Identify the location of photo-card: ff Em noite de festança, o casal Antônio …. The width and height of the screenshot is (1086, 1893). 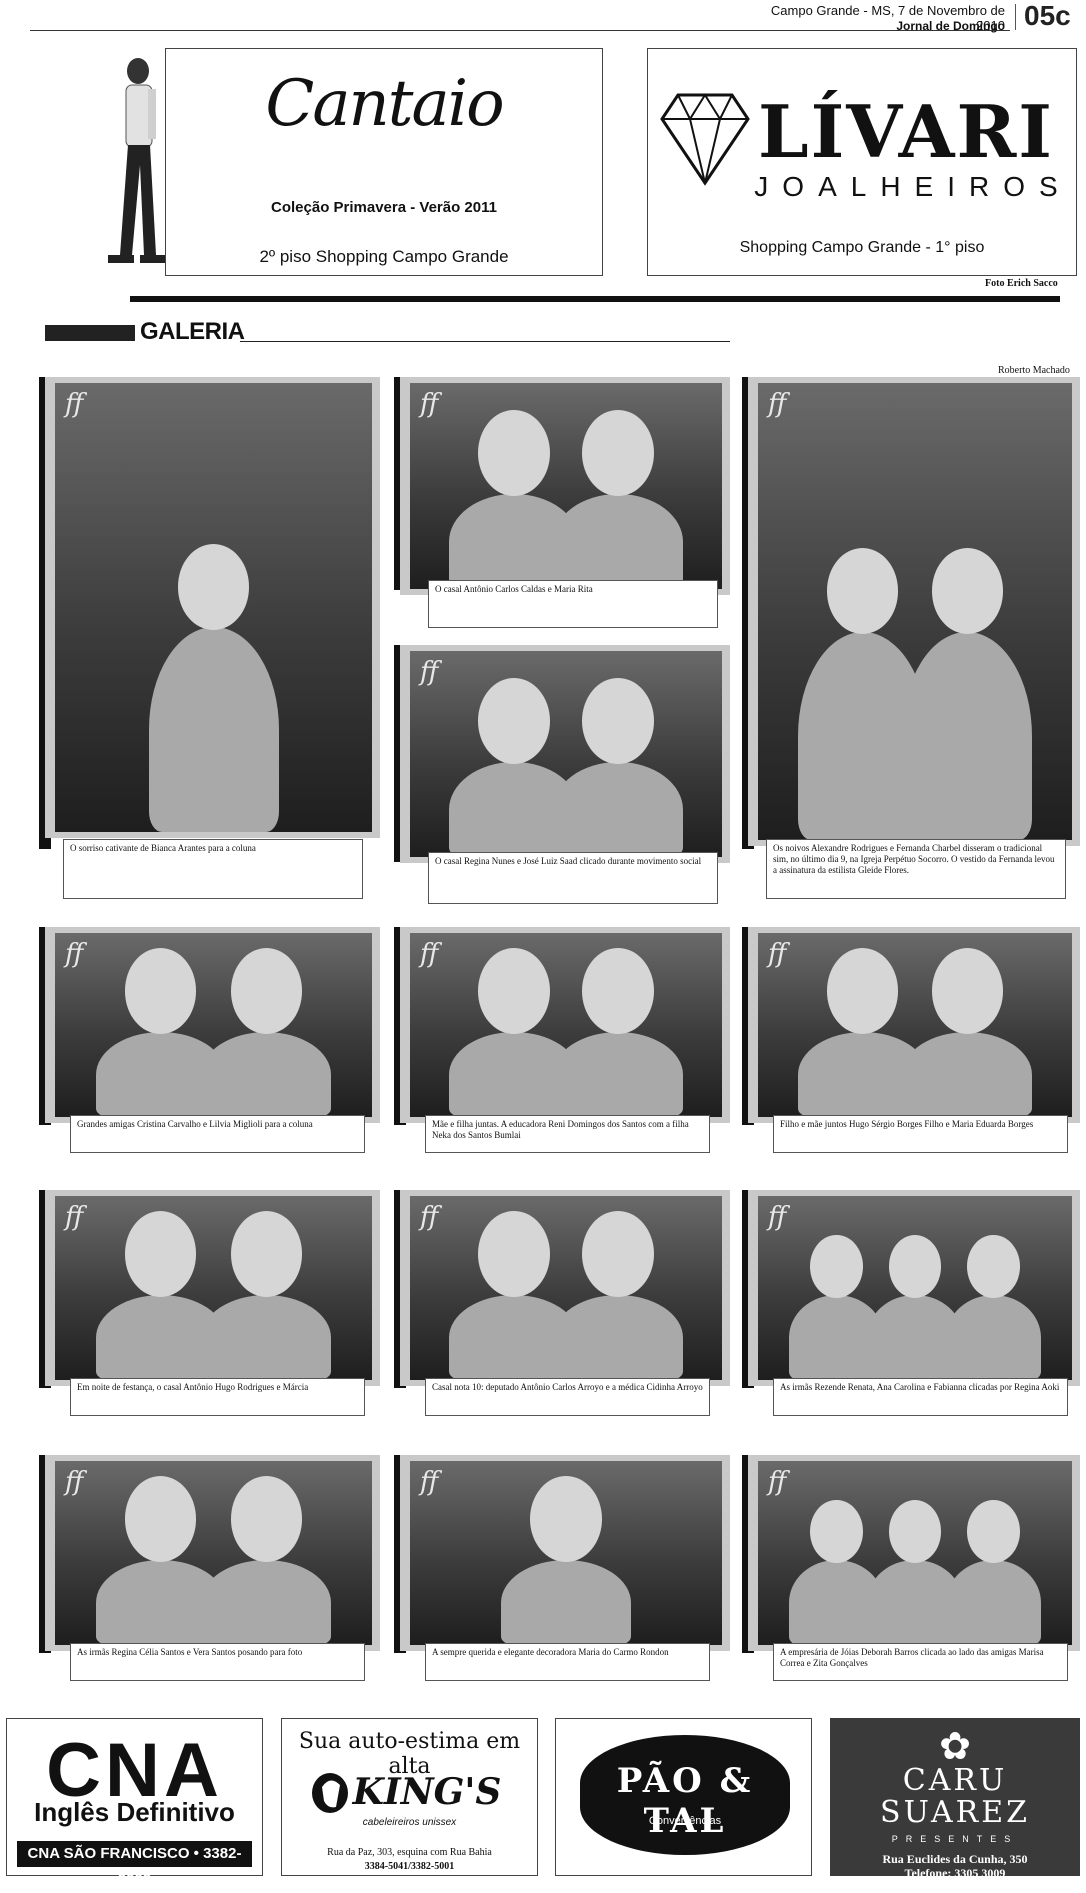
(209, 1306).